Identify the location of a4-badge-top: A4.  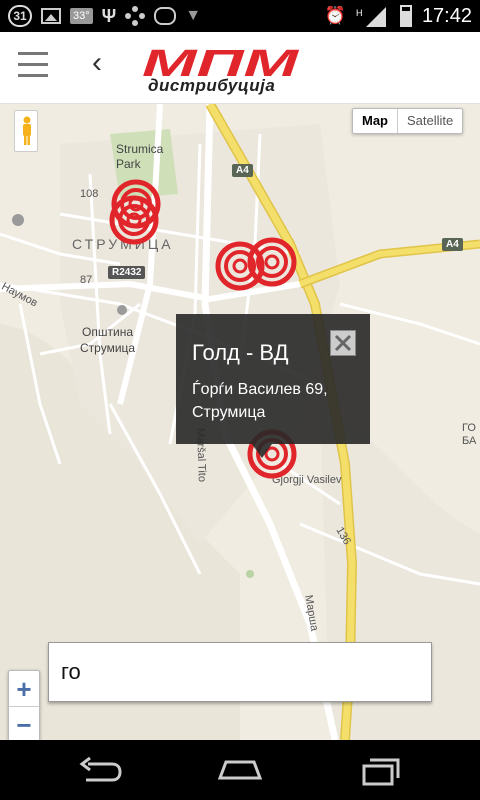
(242, 170).